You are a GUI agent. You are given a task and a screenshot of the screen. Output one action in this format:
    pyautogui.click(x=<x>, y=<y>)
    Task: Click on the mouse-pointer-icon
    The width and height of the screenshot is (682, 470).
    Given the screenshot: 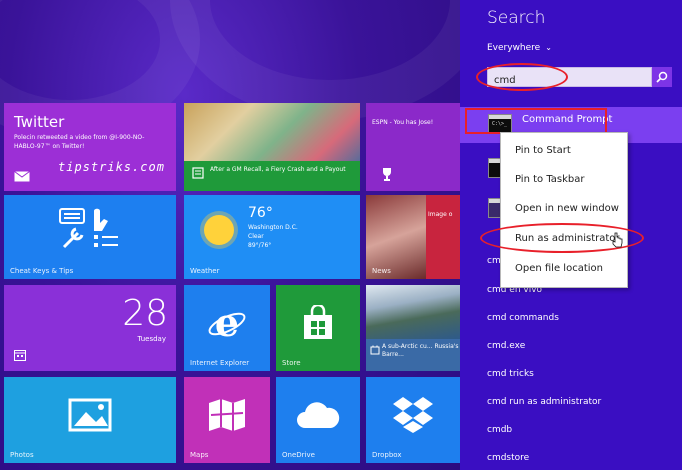 What is the action you would take?
    pyautogui.click(x=617, y=240)
    